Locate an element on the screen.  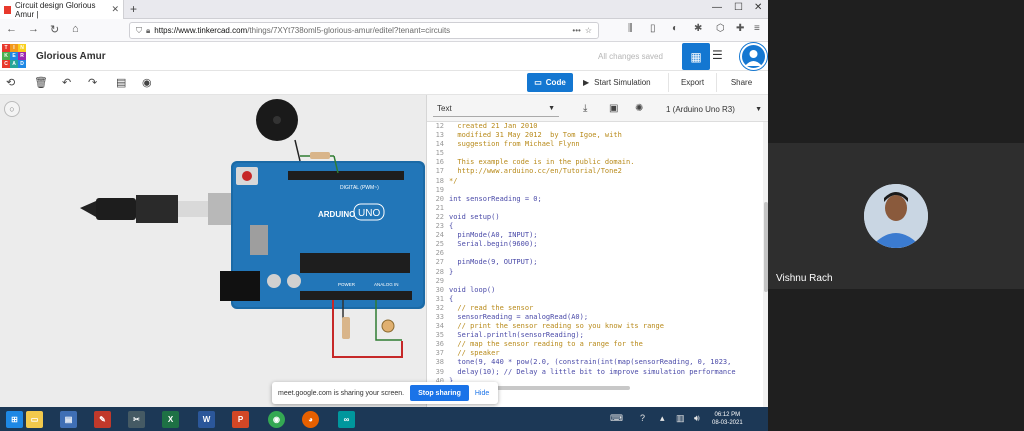
code-line: 27 pinMode(9, OUTPUT); is located at coordinates (595, 262).